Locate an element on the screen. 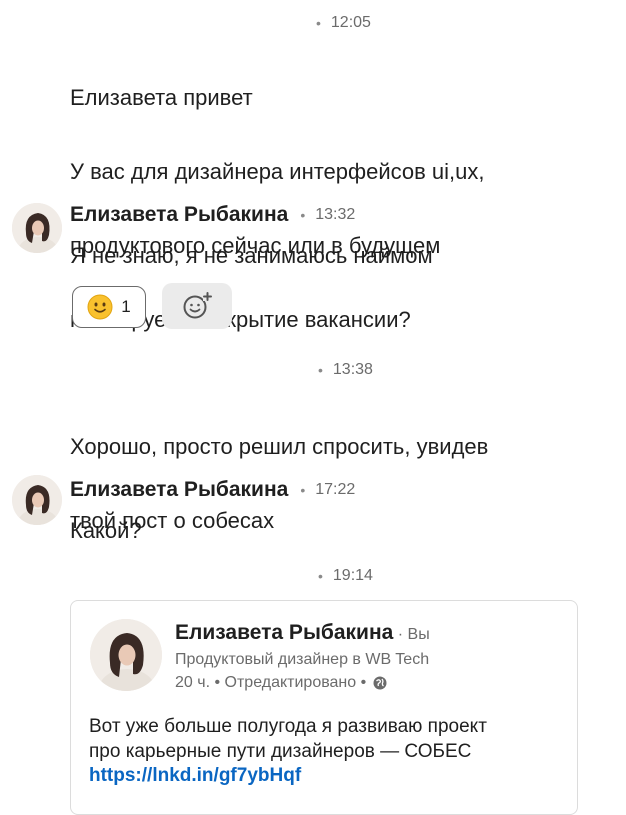 The height and width of the screenshot is (815, 626). message-timestamp-row: • 13:32 is located at coordinates (327, 215).